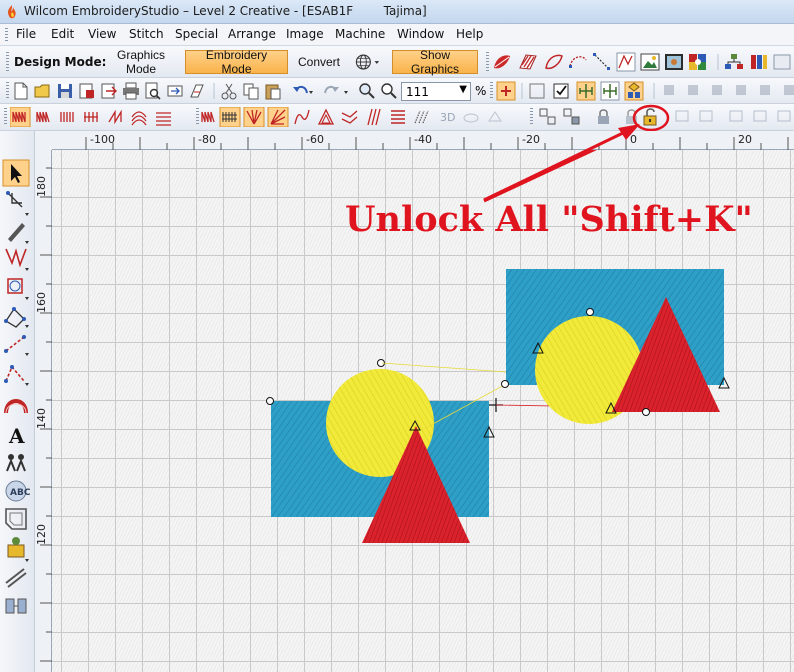  What do you see at coordinates (236, 62) in the screenshot?
I see `embroidery-mode-button: Embroidery Mode` at bounding box center [236, 62].